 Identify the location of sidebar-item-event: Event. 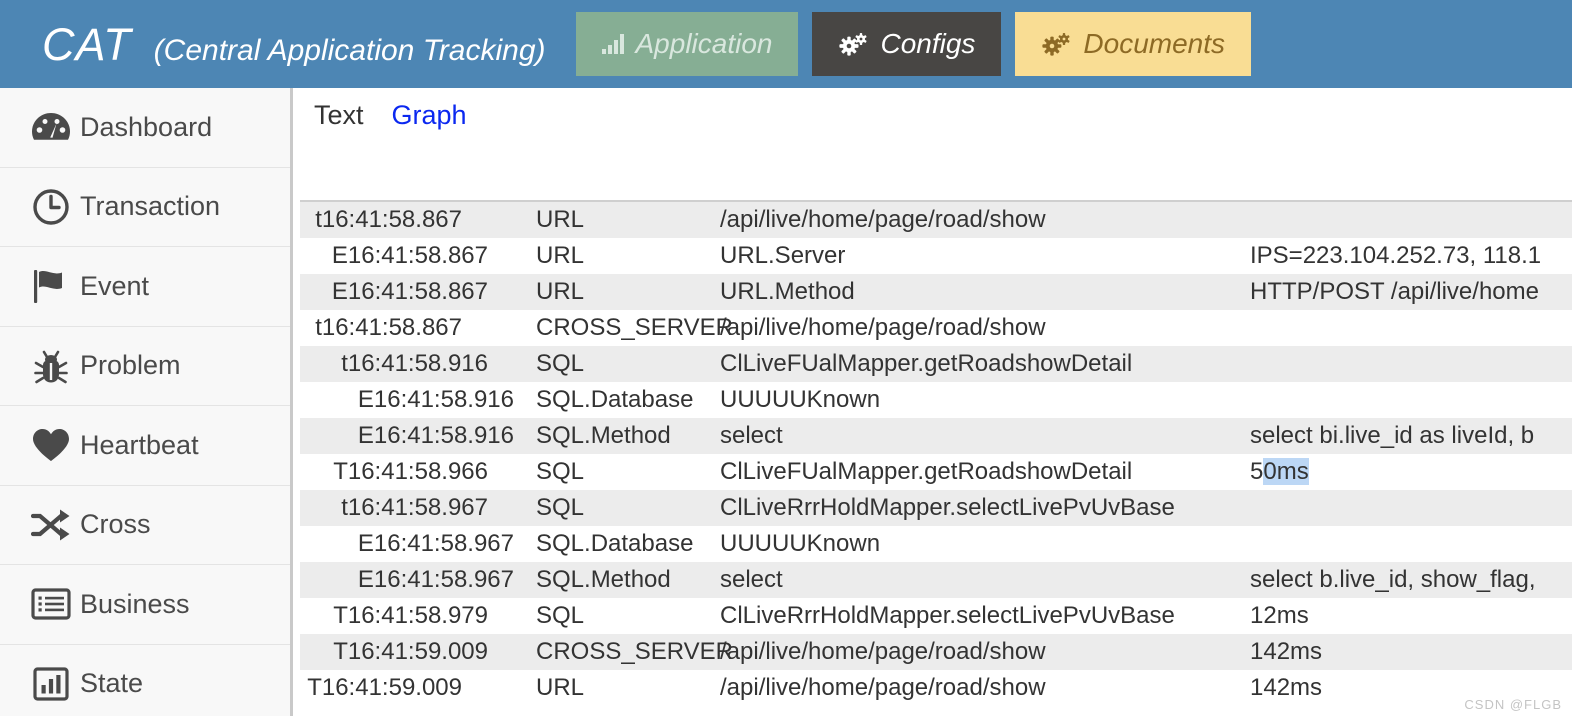
(145, 287).